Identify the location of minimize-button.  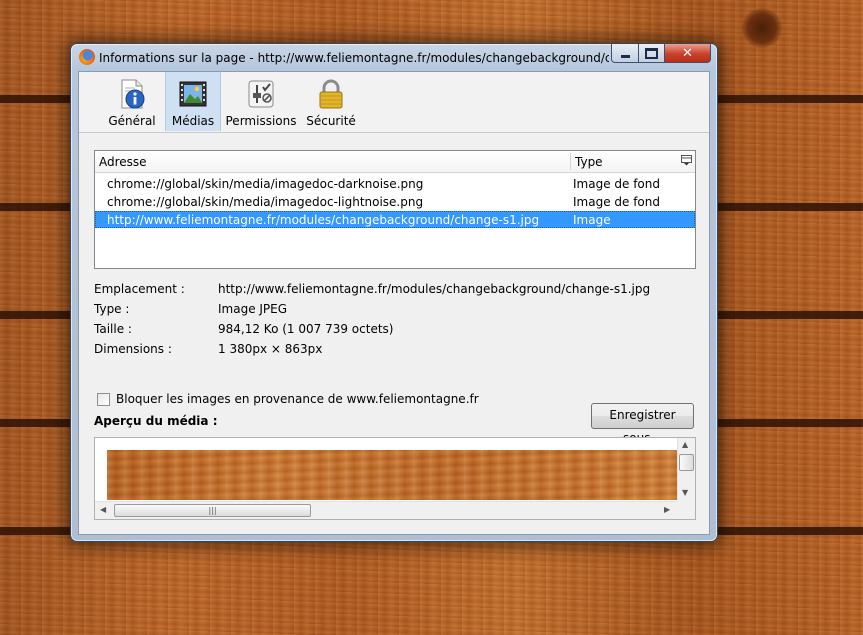
(625, 53).